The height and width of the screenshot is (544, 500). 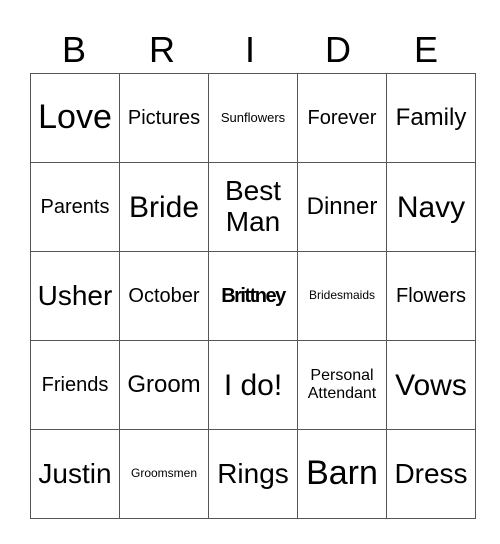 I want to click on bingo-cell: Vows, so click(x=431, y=385).